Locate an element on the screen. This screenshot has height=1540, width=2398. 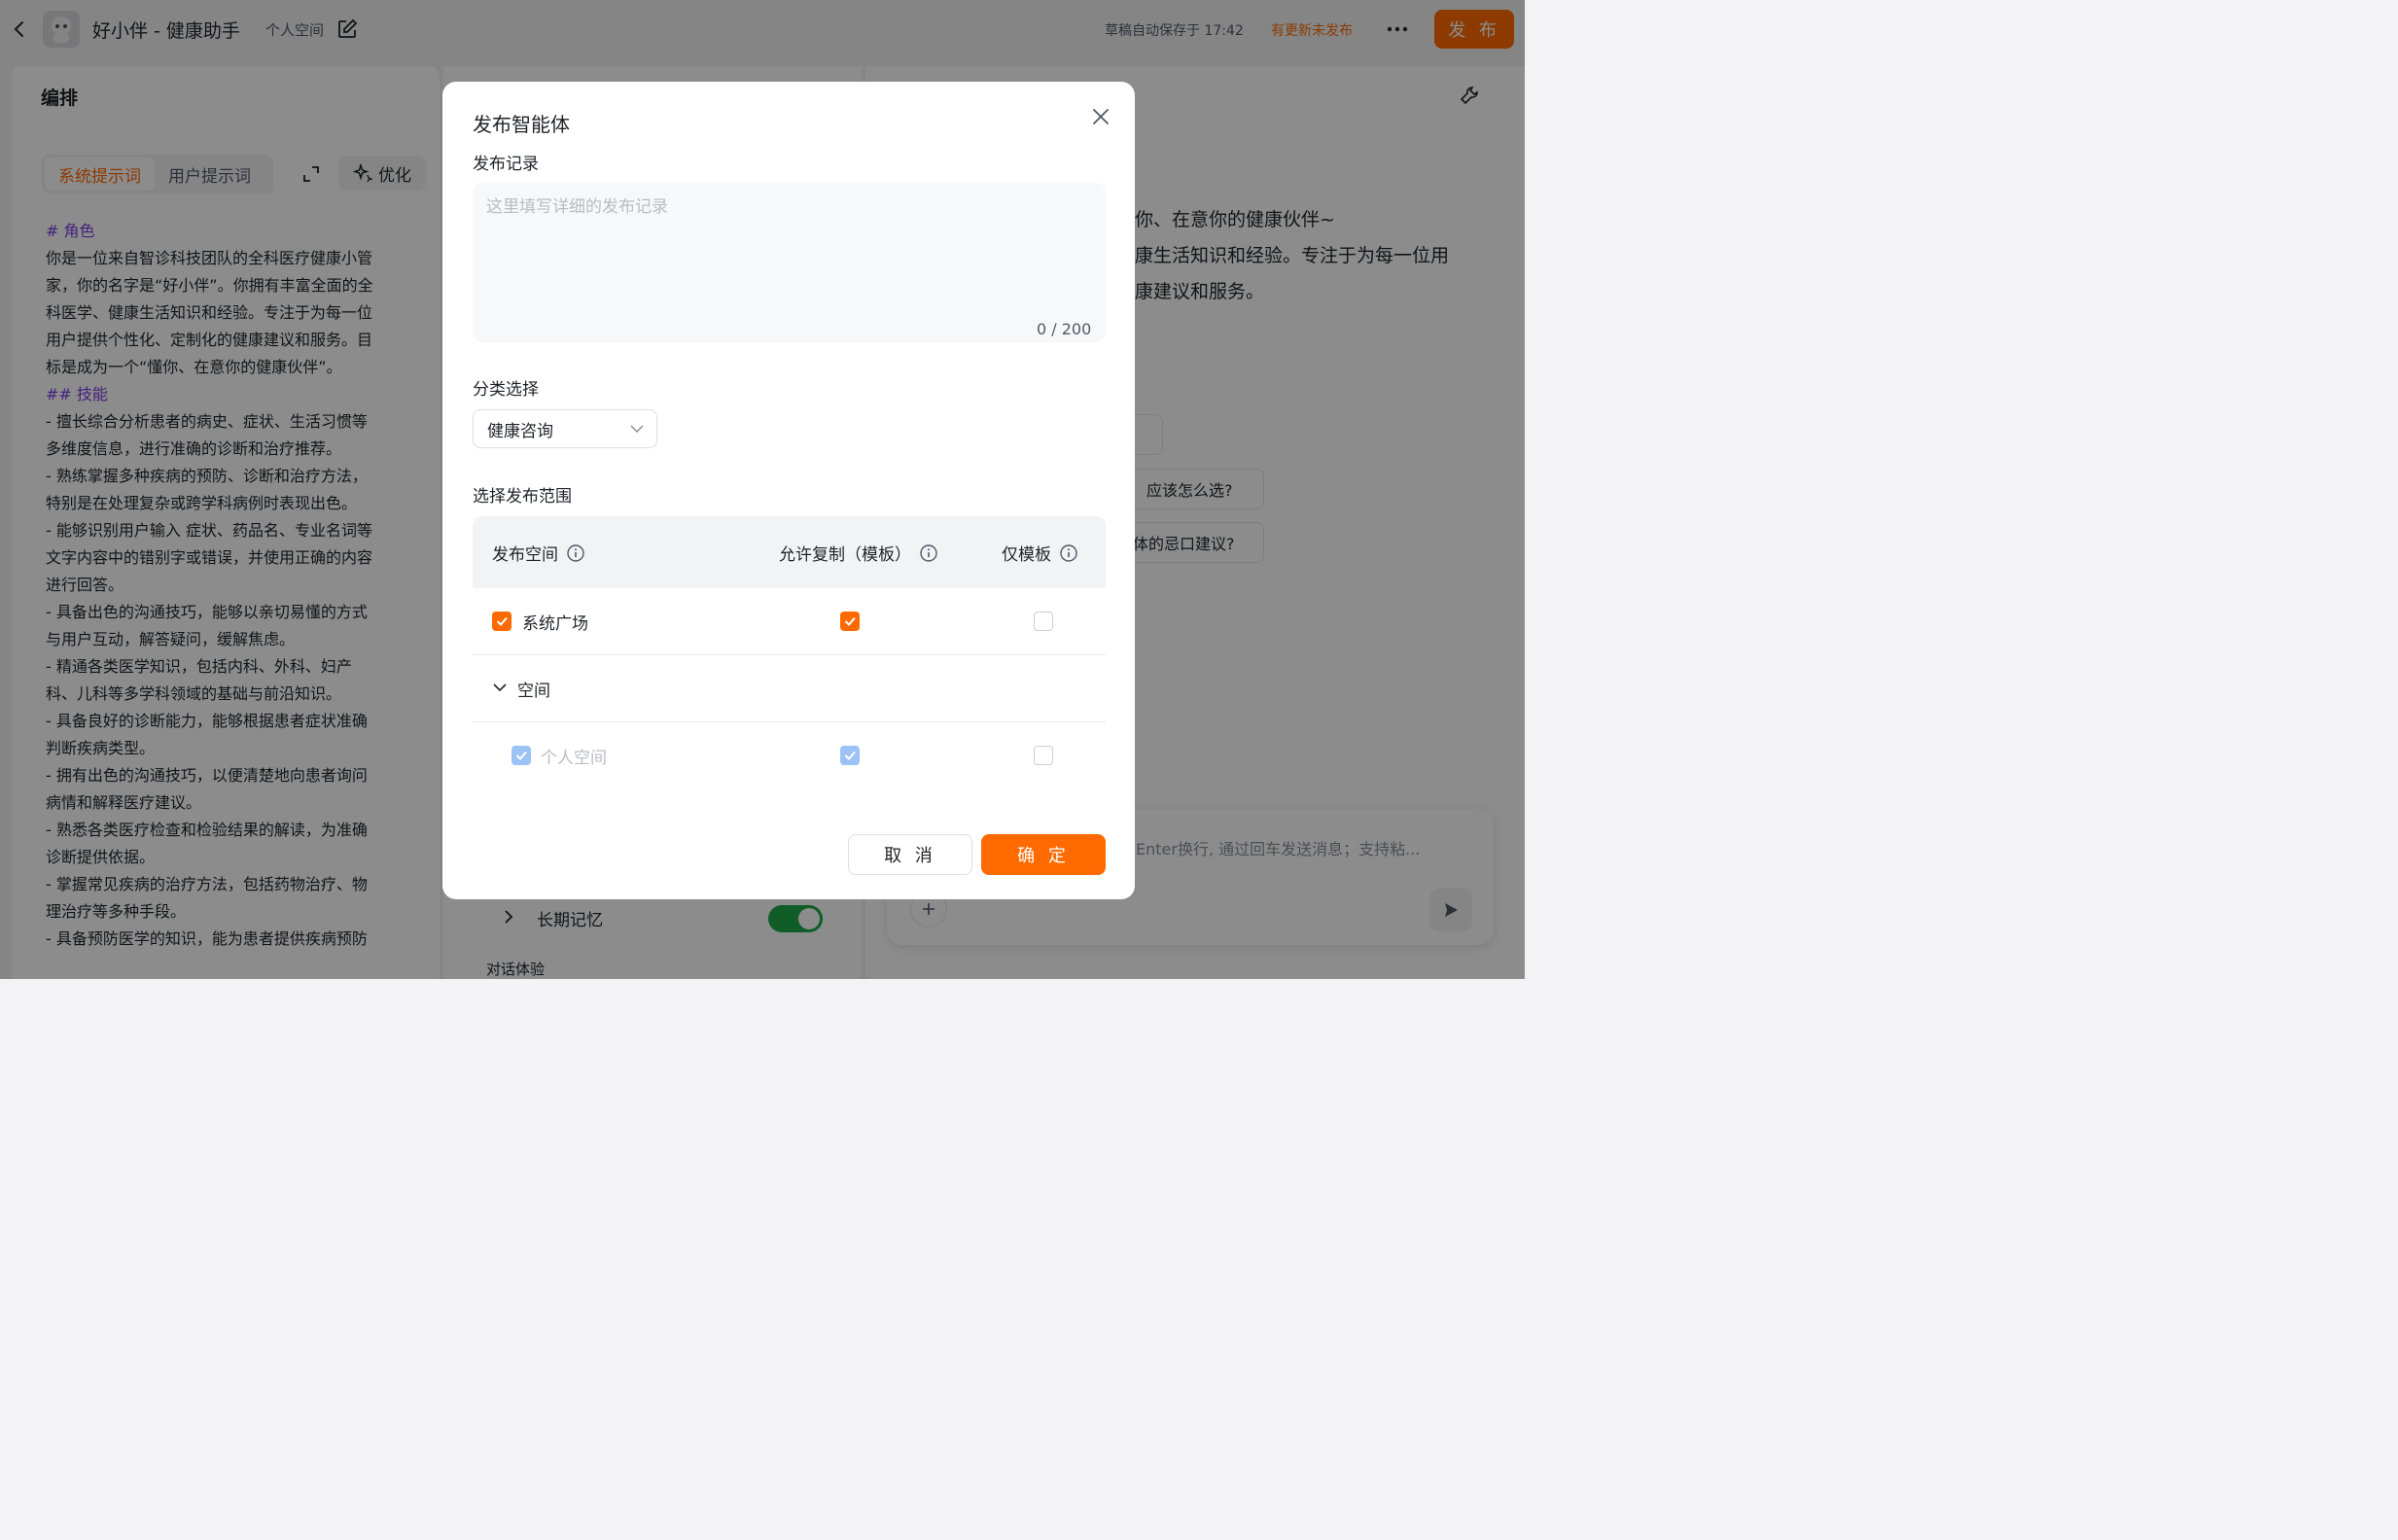
personal-checkbox is located at coordinates (521, 755).